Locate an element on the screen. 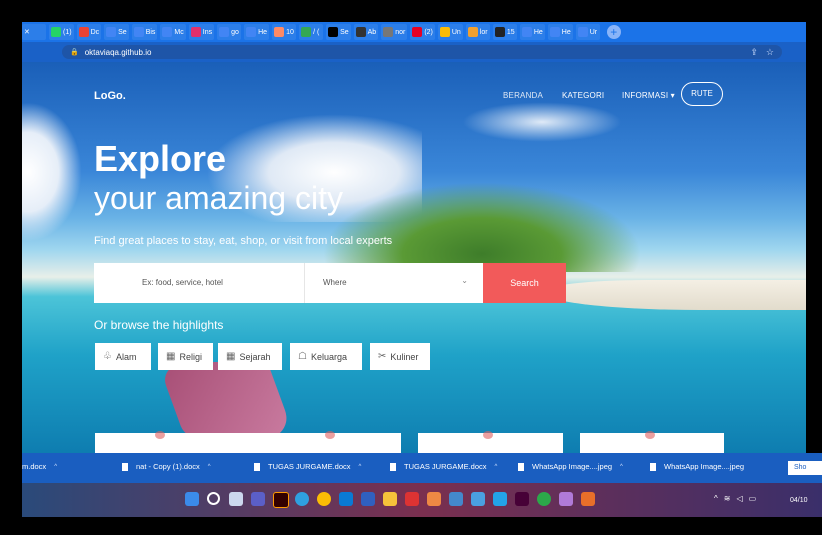  palm-island-image is located at coordinates (482, 227).